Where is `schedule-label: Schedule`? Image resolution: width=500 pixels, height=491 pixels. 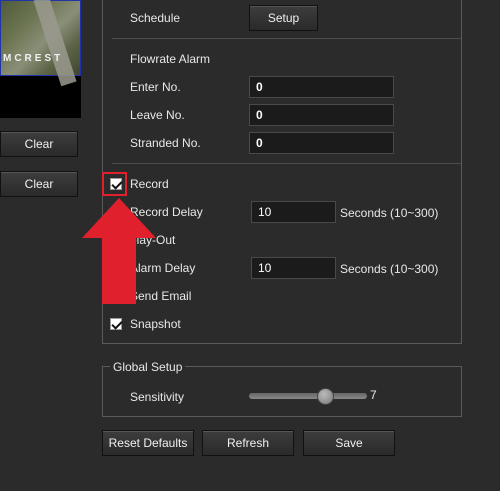
schedule-label: Schedule is located at coordinates (155, 18).